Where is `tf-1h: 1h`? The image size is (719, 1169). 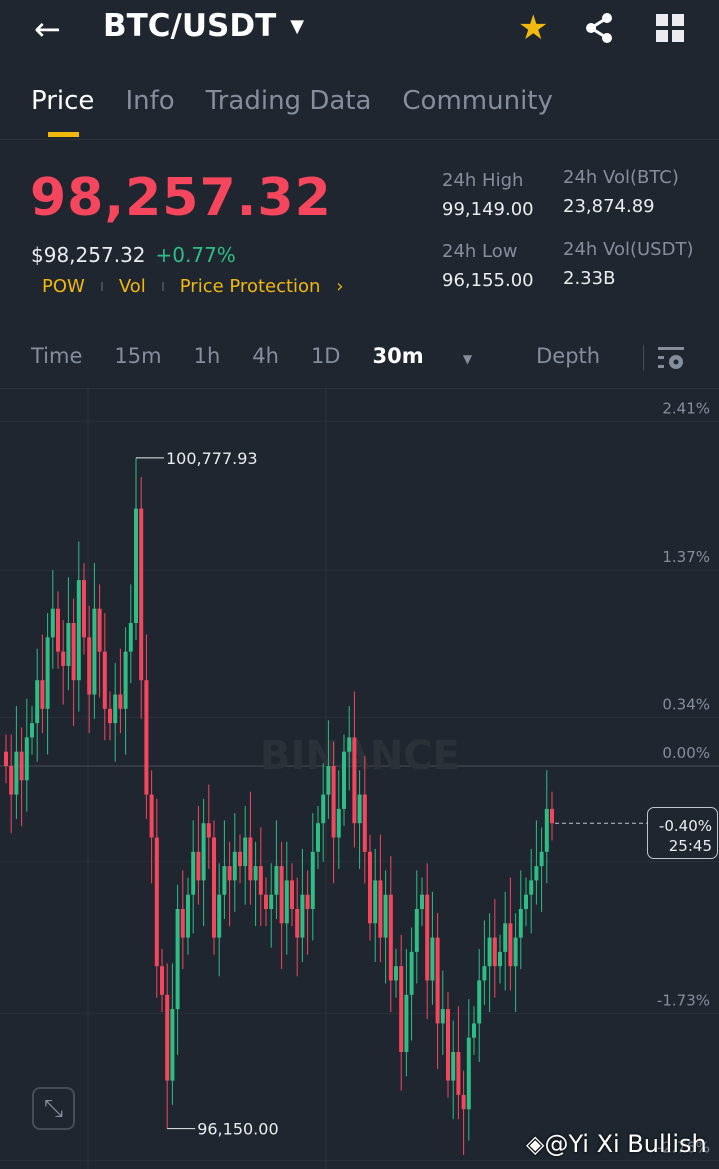 tf-1h: 1h is located at coordinates (207, 356).